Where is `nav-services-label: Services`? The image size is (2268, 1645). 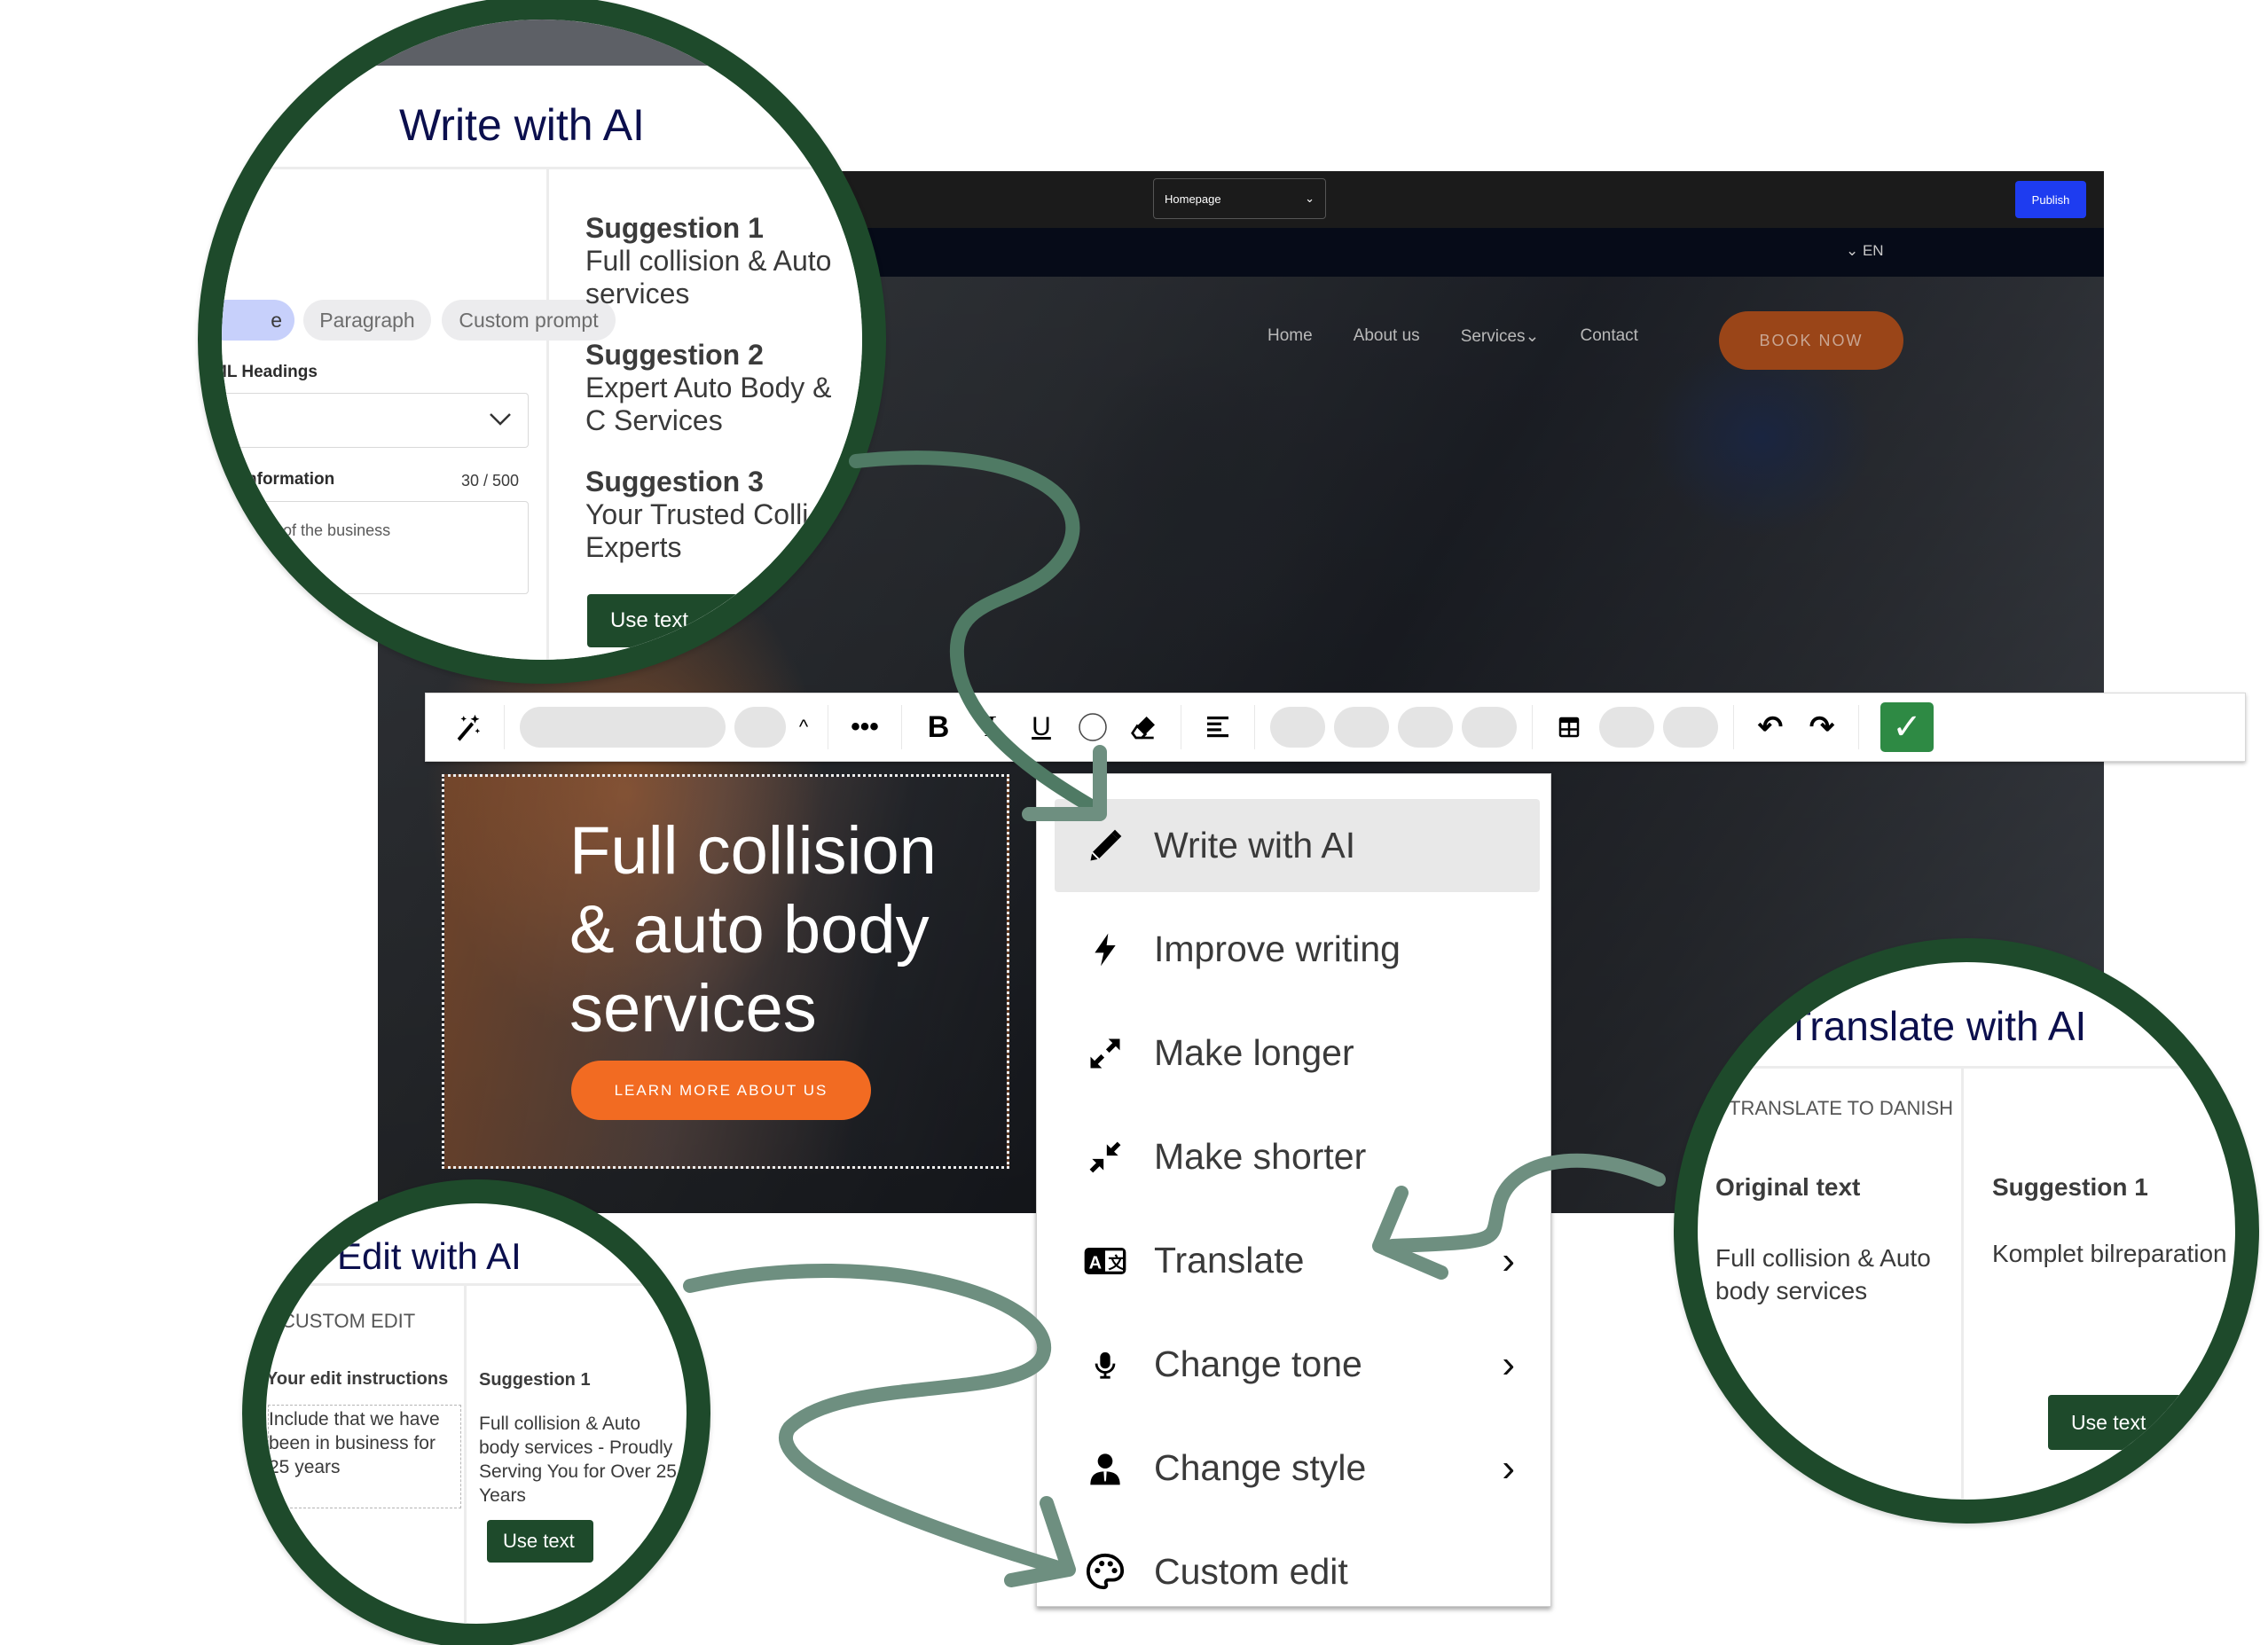 nav-services-label: Services is located at coordinates (1493, 336).